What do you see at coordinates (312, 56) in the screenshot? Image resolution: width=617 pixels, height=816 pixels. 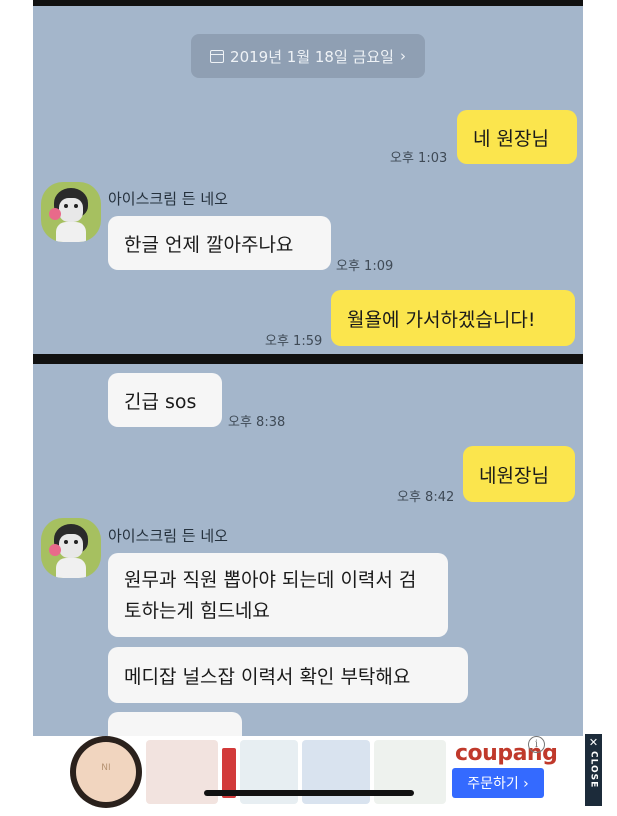 I see `date-label: 2019년 1월 18일 금요일` at bounding box center [312, 56].